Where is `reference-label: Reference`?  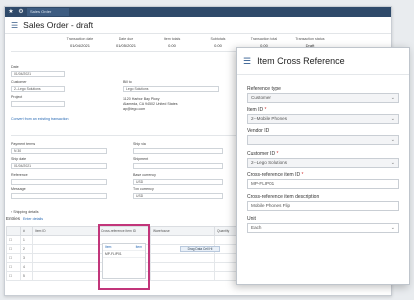
reference-label: Reference is located at coordinates (19, 175).